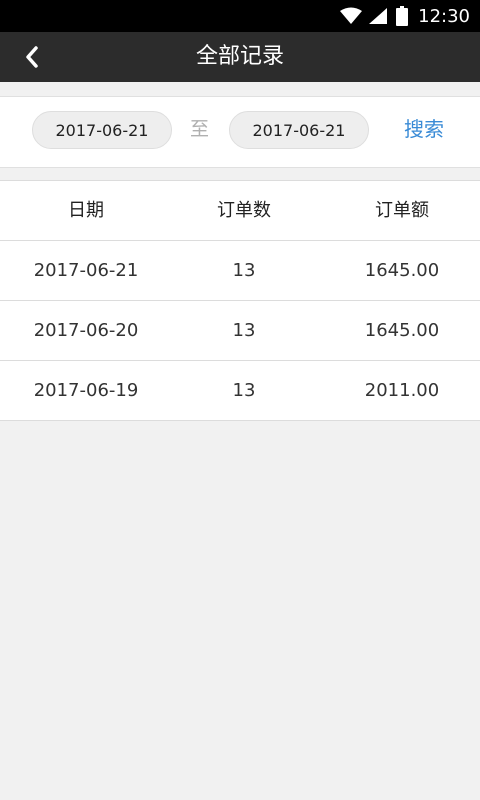  I want to click on column-header-orders: 订单数, so click(244, 210).